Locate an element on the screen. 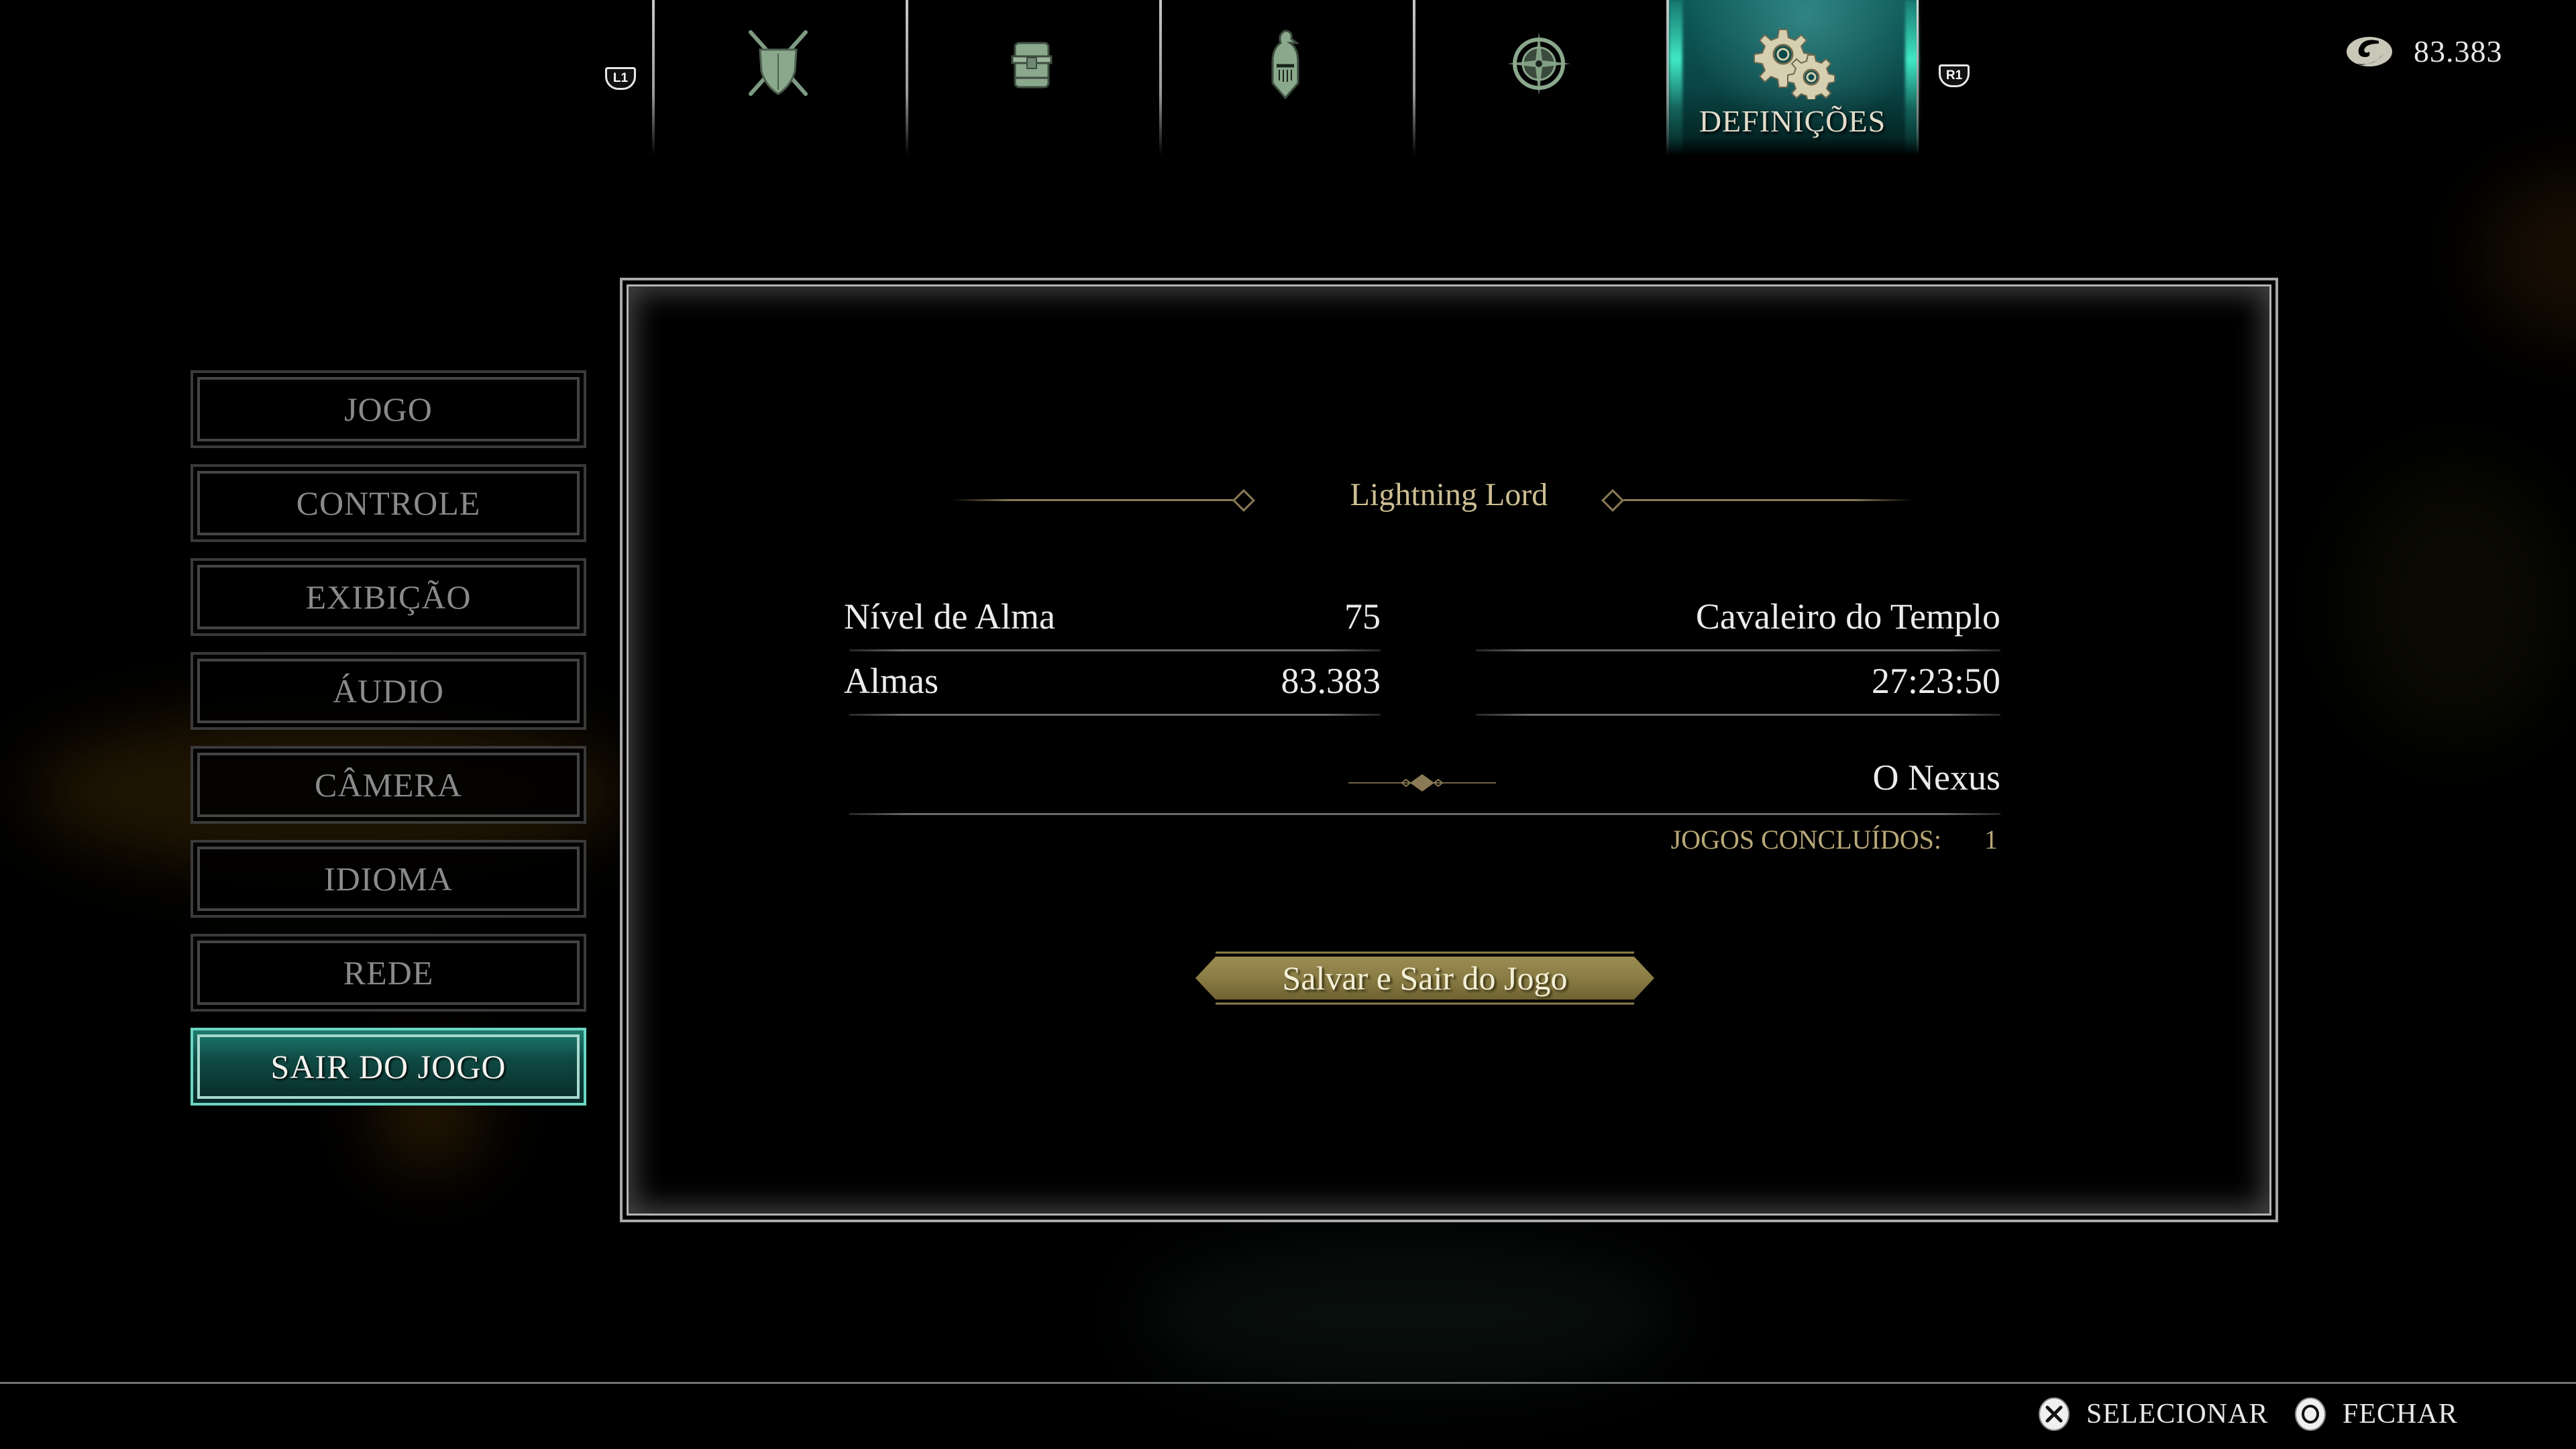 Image resolution: width=2576 pixels, height=1449 pixels. menu-item-camera: CÂMERA is located at coordinates (388, 785).